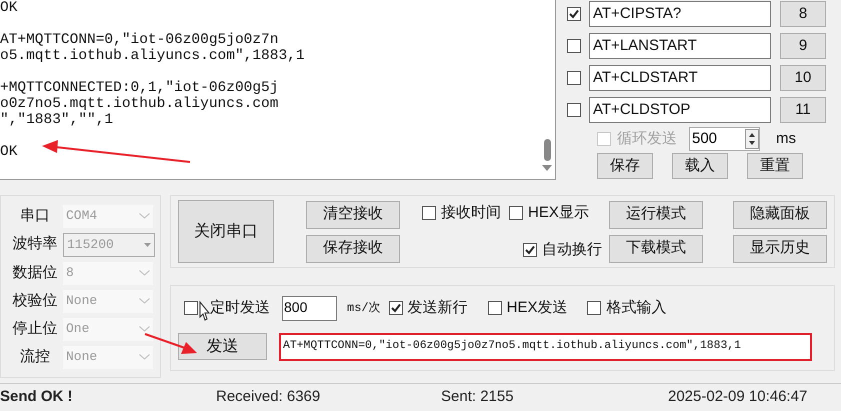  What do you see at coordinates (680, 14) in the screenshot?
I see `command-field: AT+CIPSTA?` at bounding box center [680, 14].